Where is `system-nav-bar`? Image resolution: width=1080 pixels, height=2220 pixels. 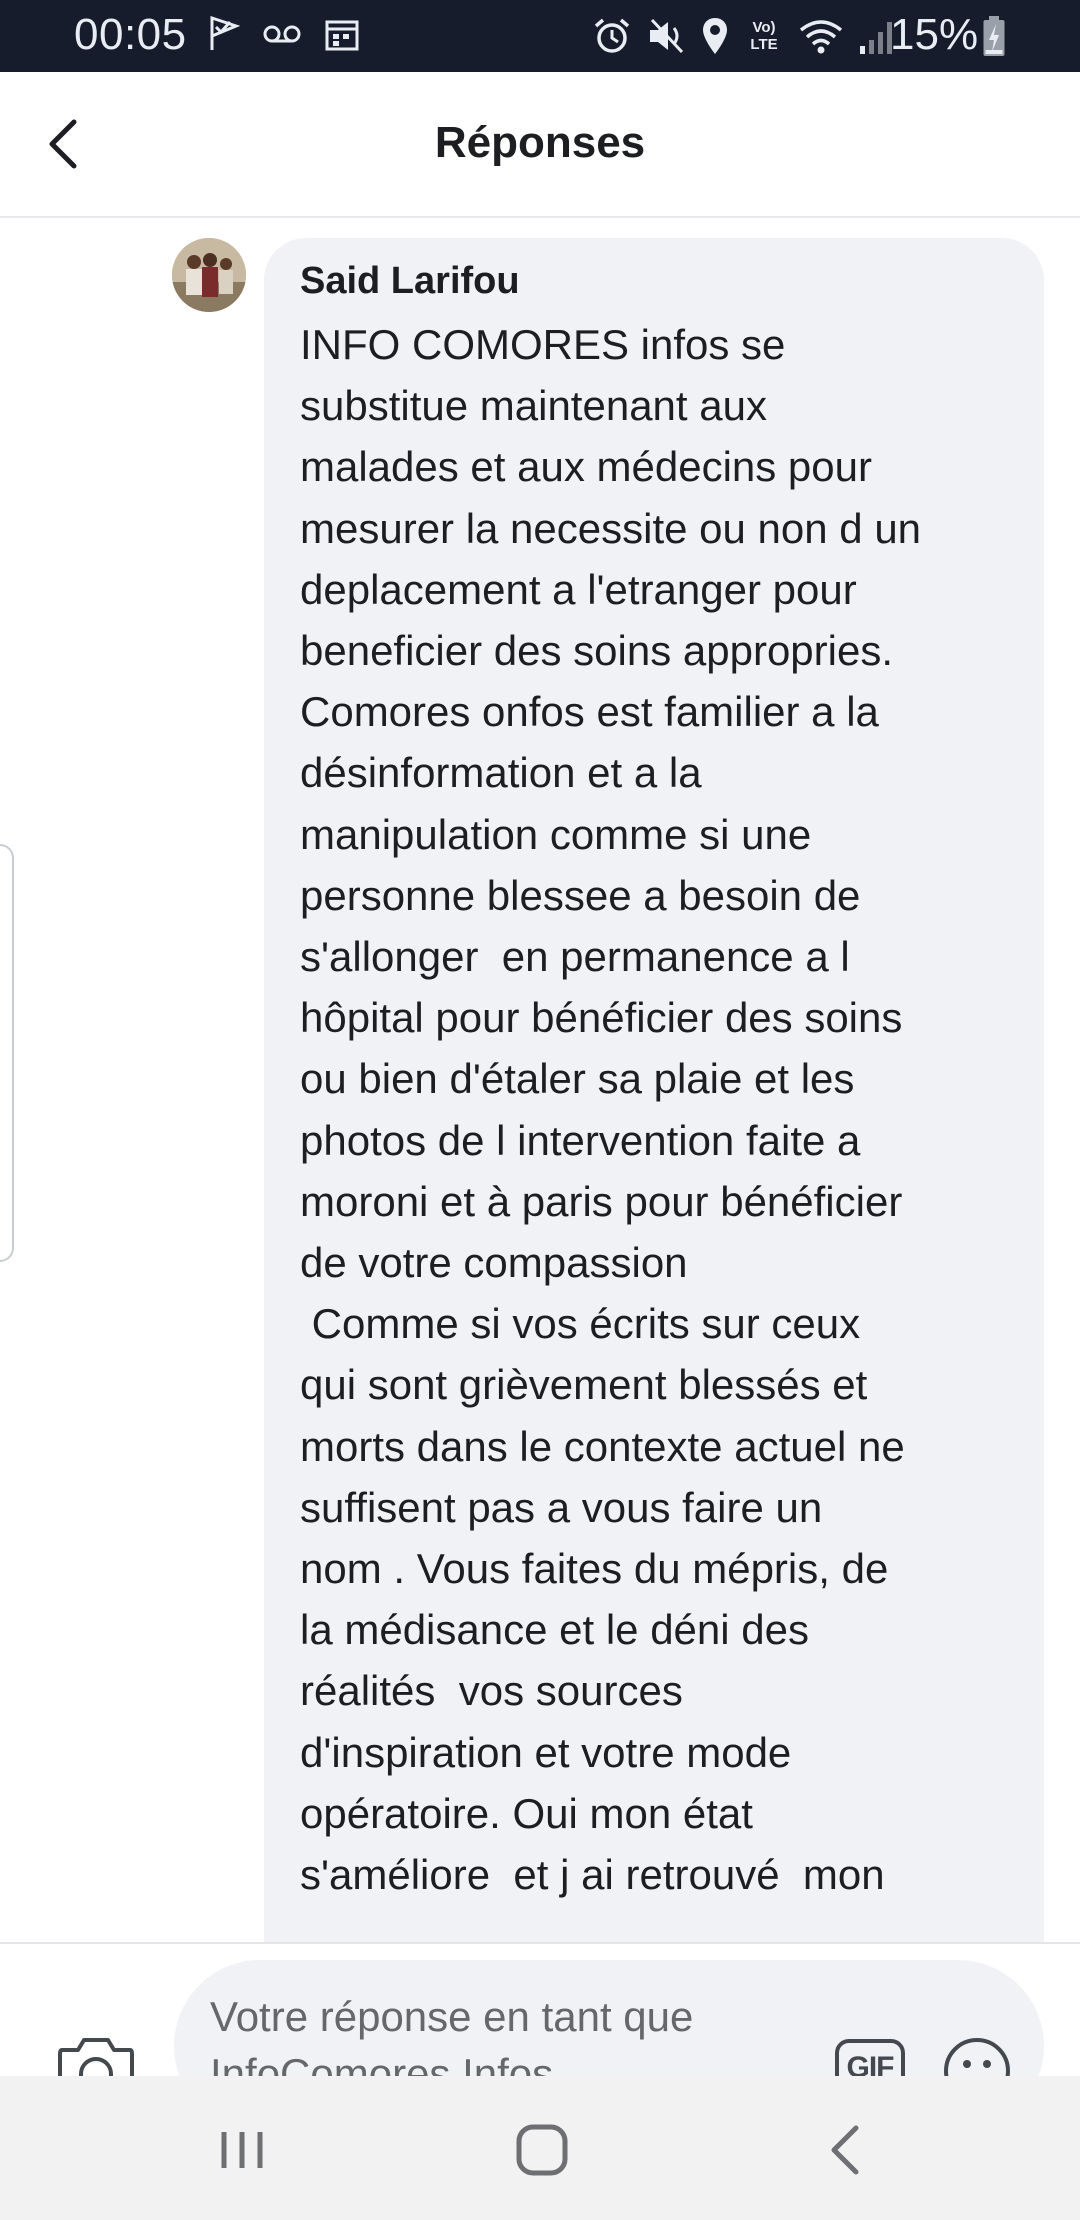
system-nav-bar is located at coordinates (540, 2148).